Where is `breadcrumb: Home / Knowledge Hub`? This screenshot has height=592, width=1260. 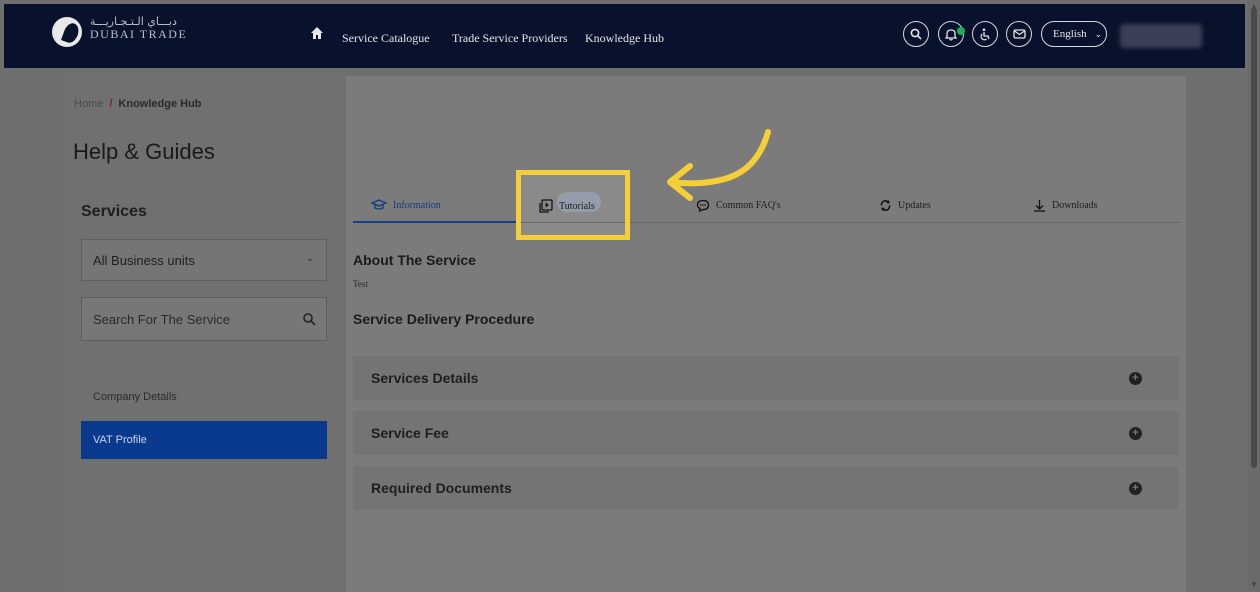 breadcrumb: Home / Knowledge Hub is located at coordinates (138, 104).